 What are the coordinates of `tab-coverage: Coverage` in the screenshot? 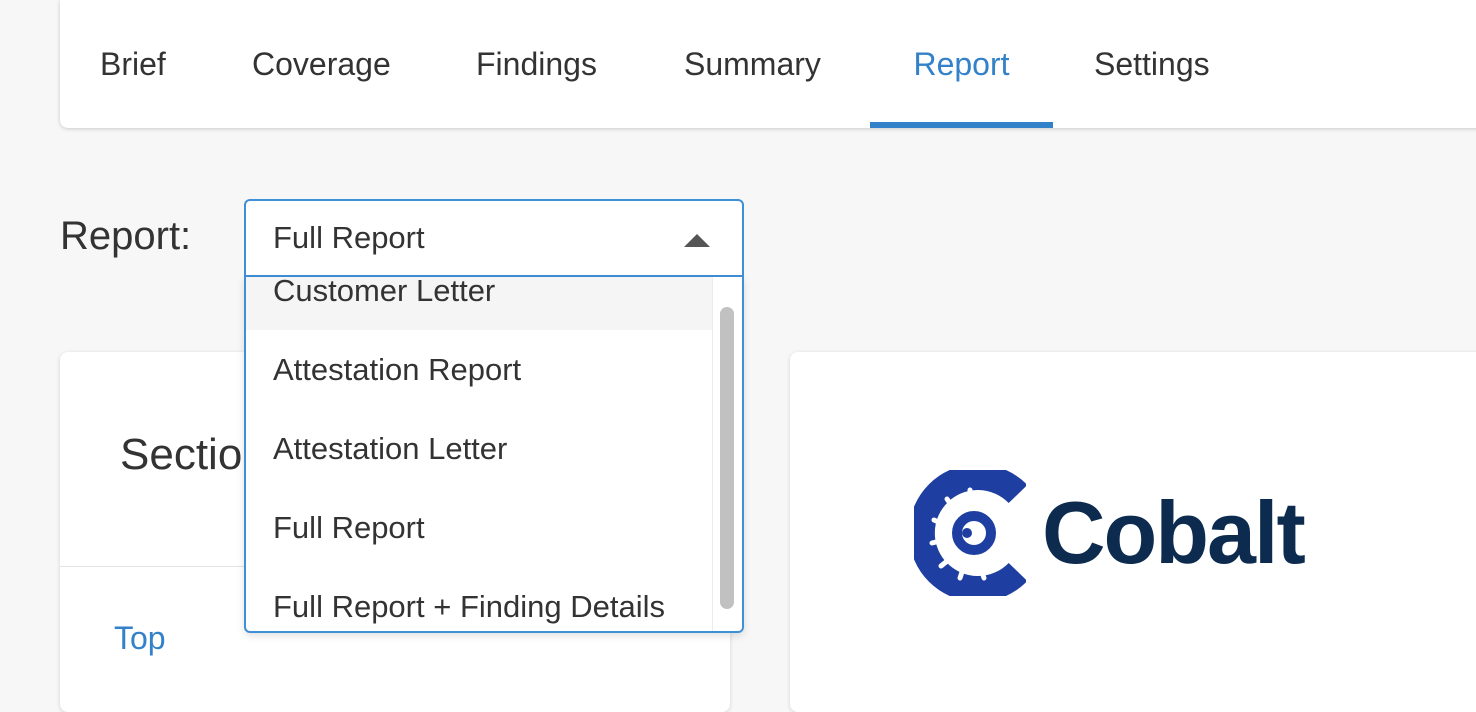 It's located at (321, 64).